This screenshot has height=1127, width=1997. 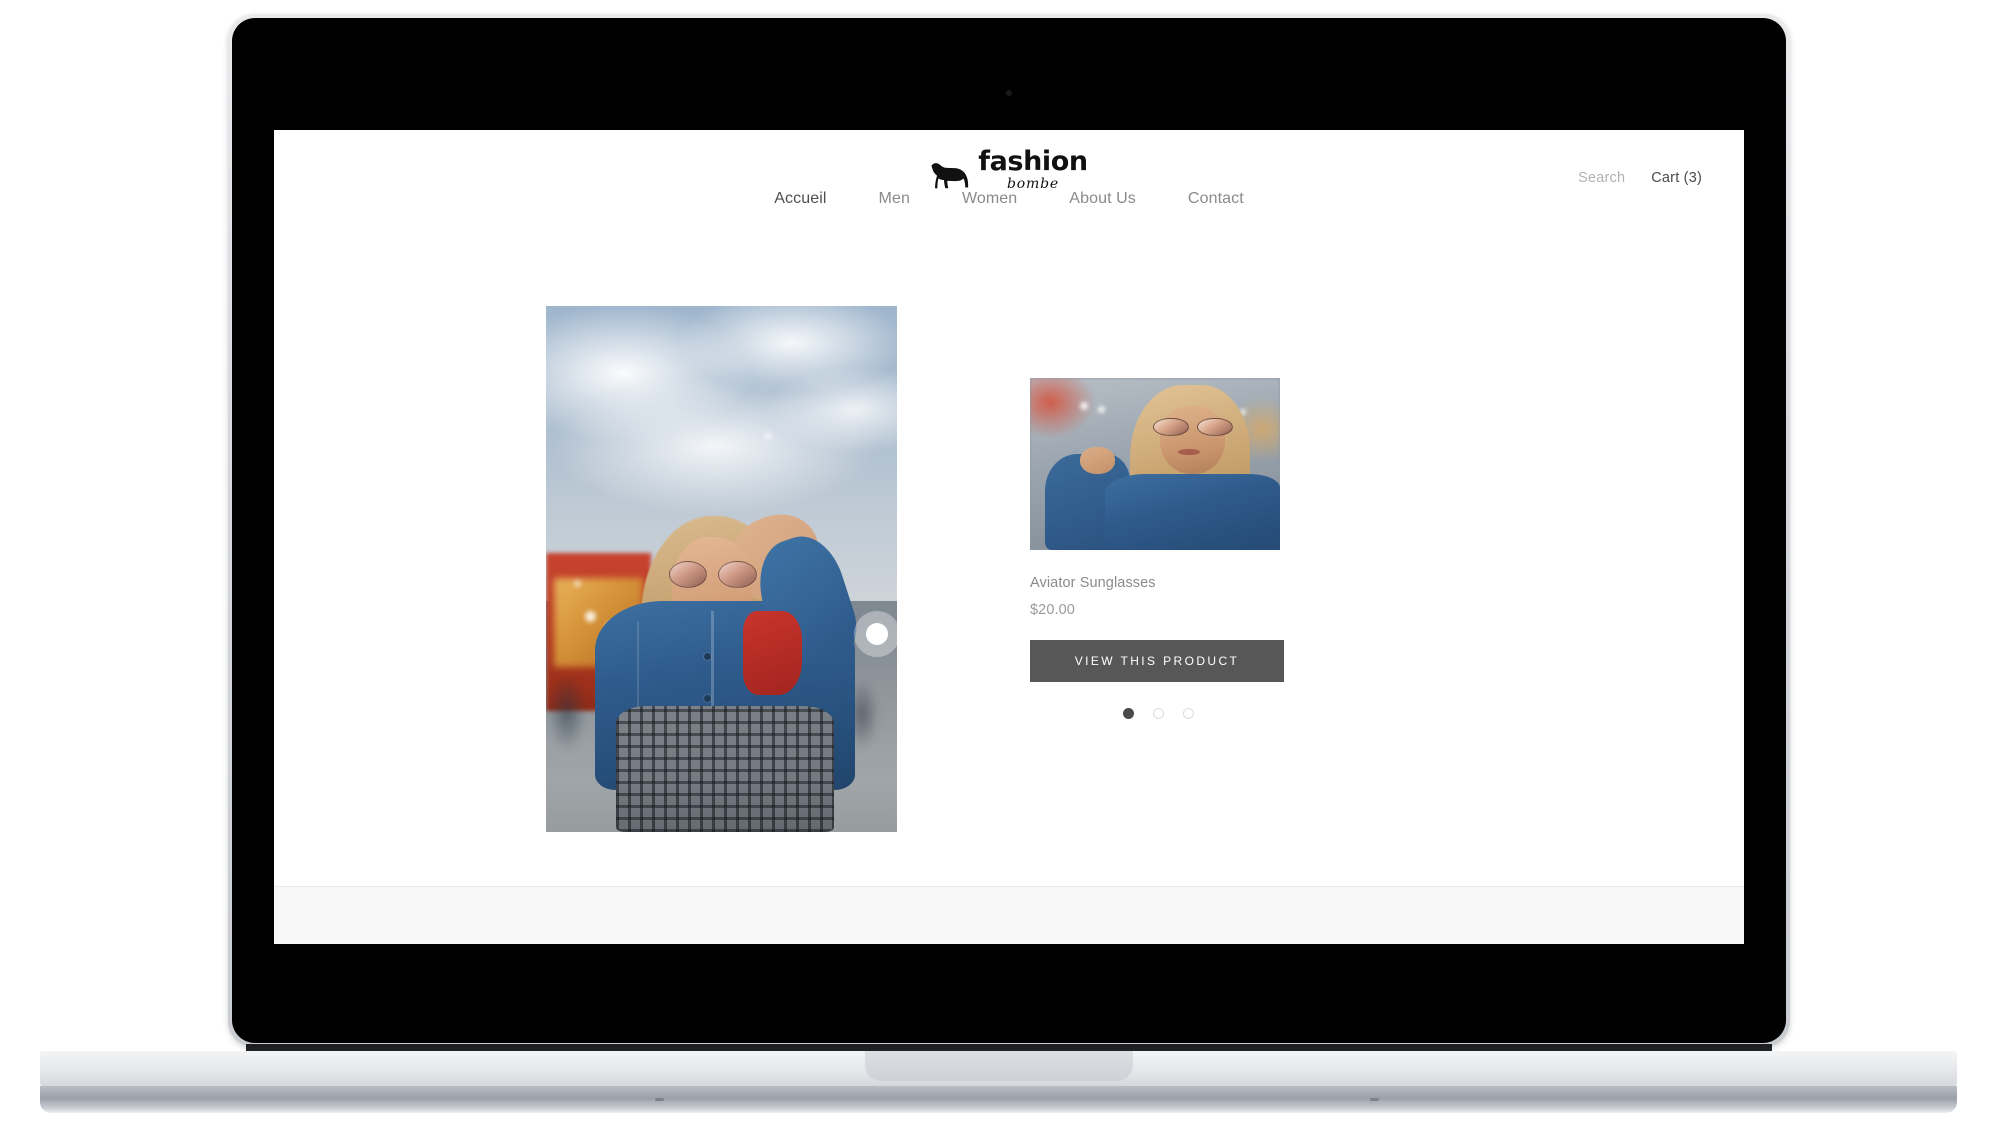 What do you see at coordinates (1192, 440) in the screenshot?
I see `model-face` at bounding box center [1192, 440].